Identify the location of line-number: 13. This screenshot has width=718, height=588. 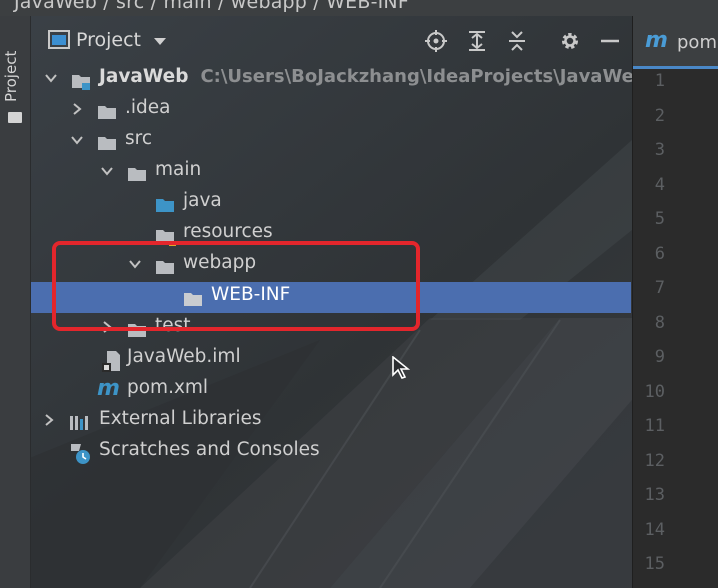
(654, 495).